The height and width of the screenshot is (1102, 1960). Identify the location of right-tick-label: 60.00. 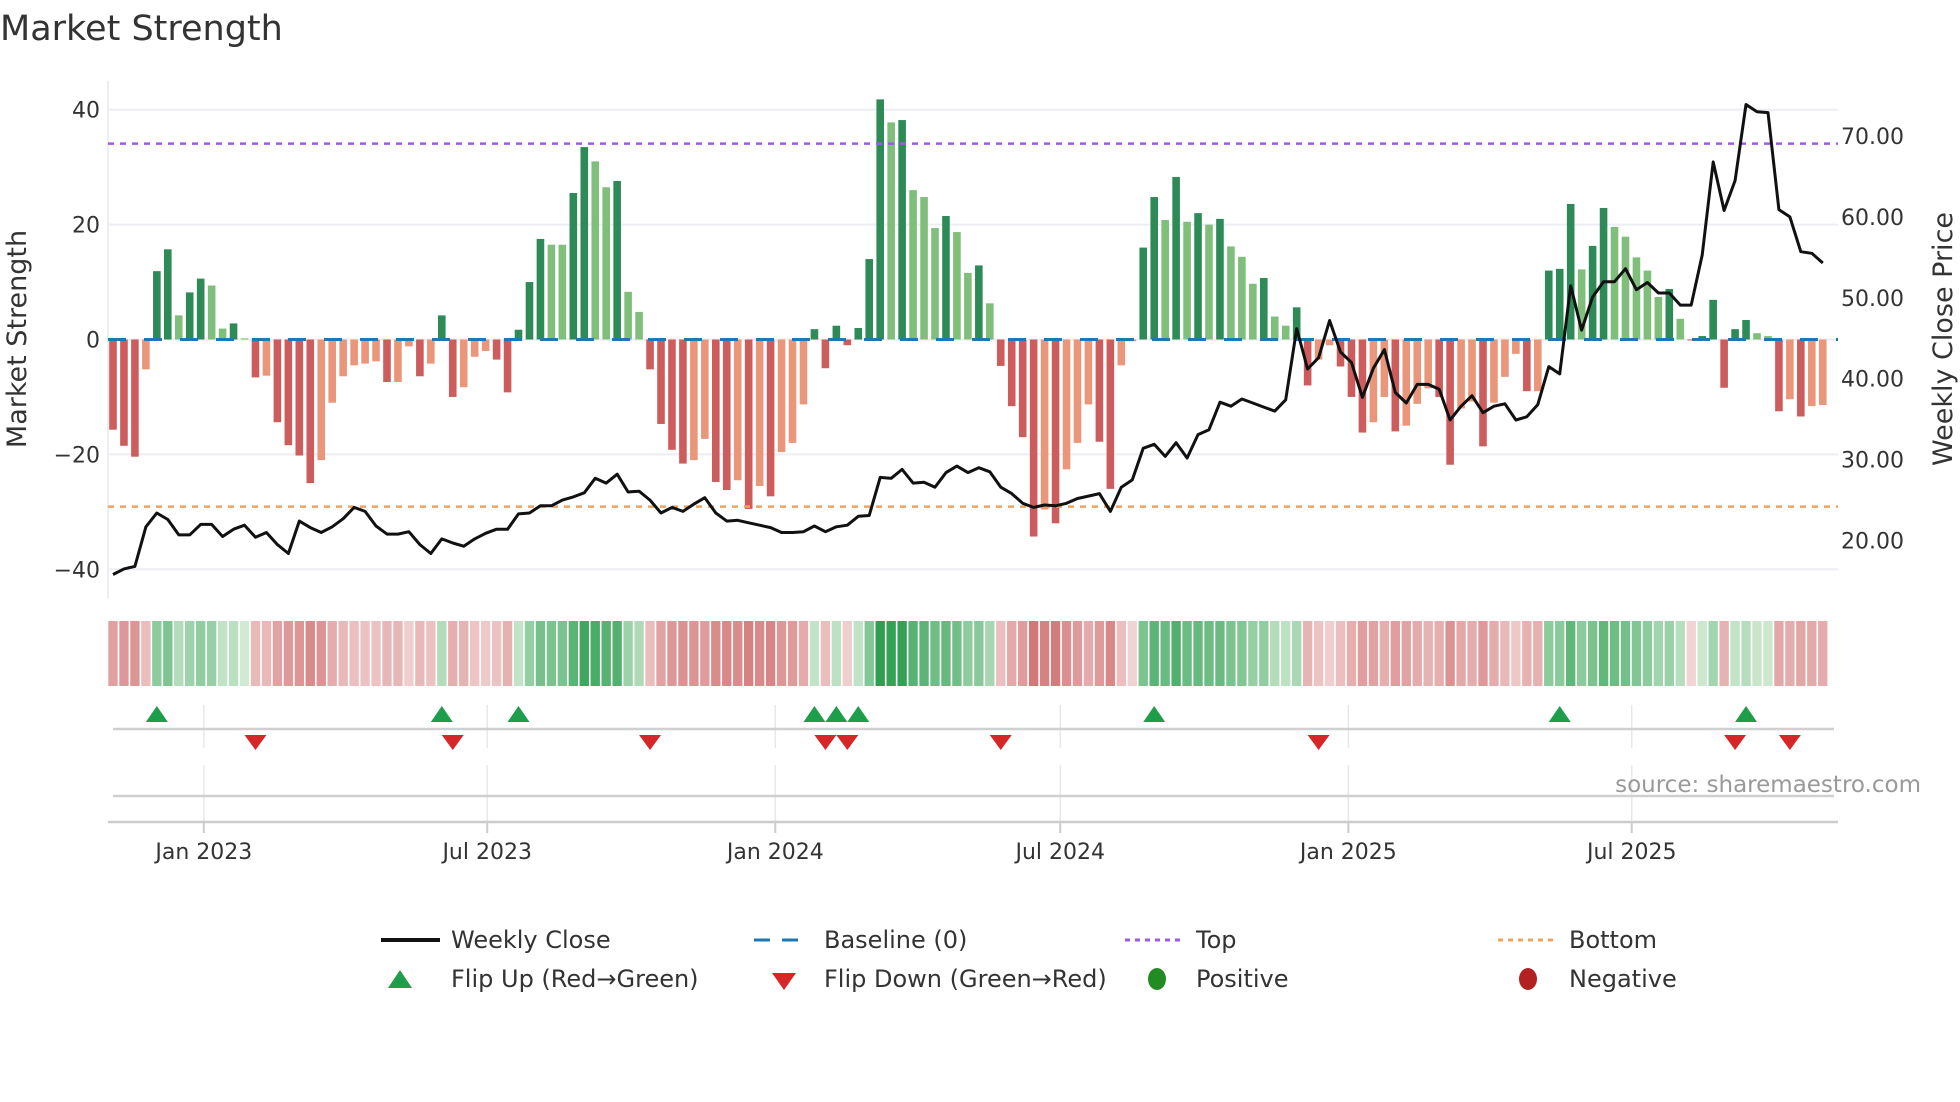
(1872, 218).